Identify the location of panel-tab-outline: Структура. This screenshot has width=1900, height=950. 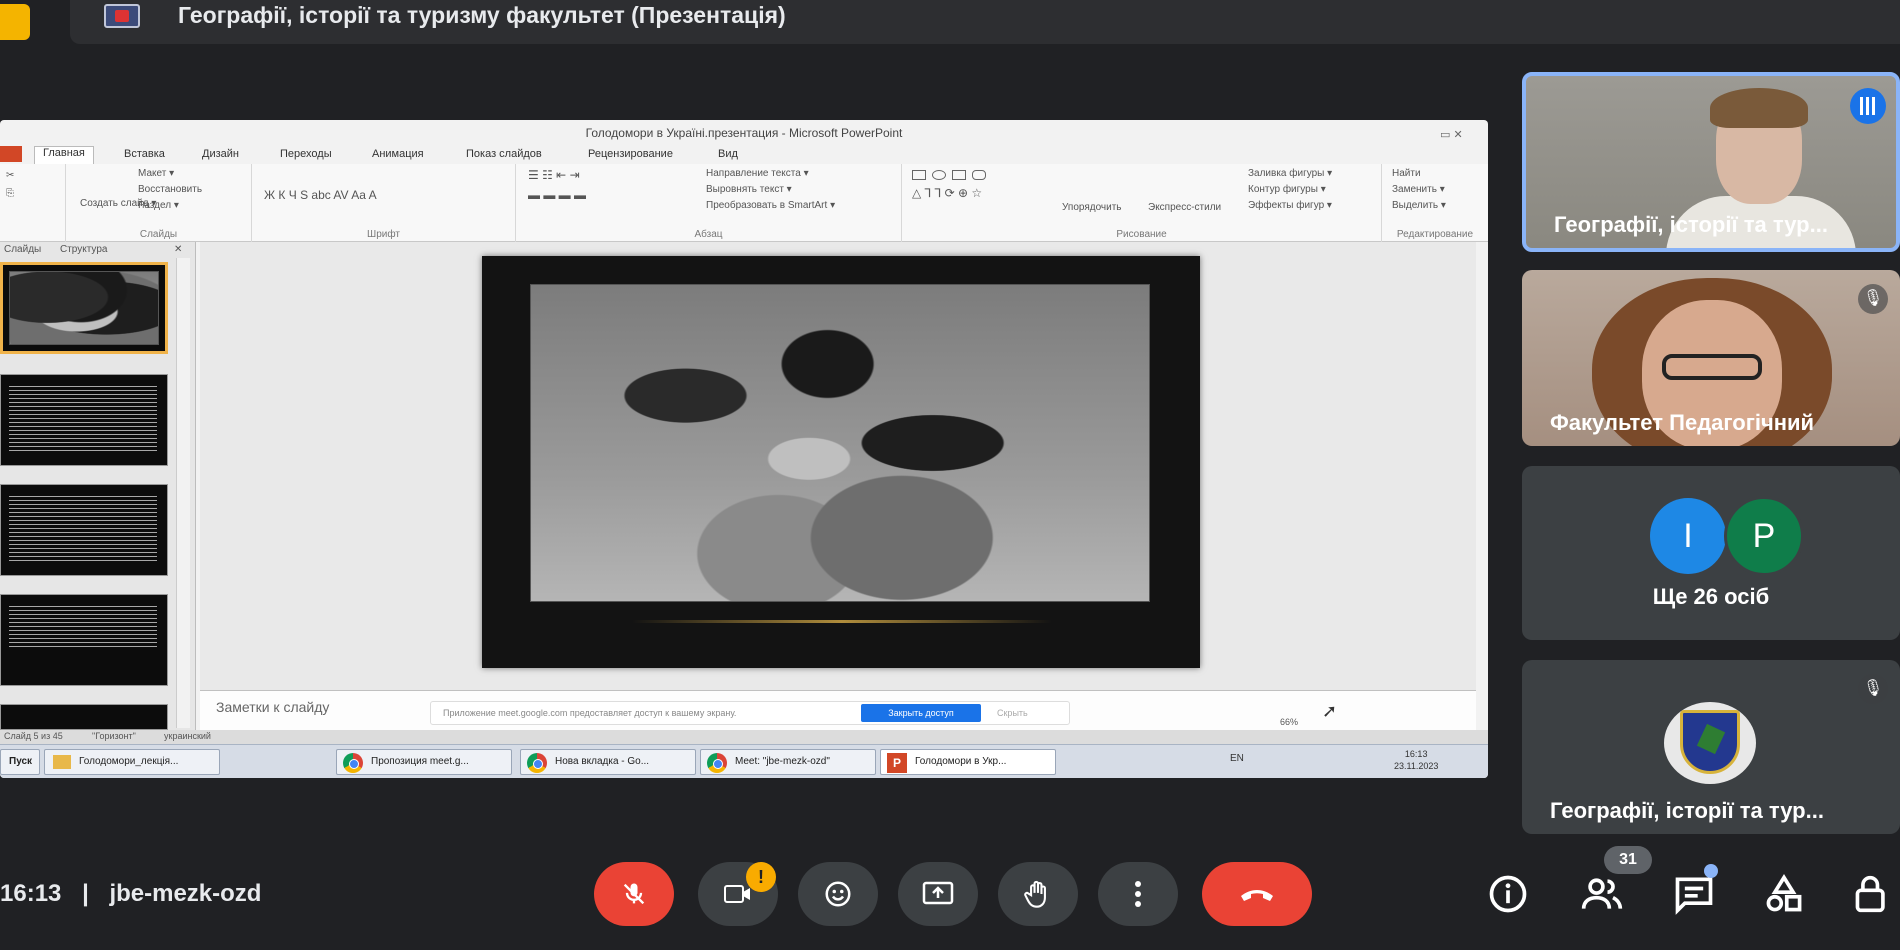
(84, 249).